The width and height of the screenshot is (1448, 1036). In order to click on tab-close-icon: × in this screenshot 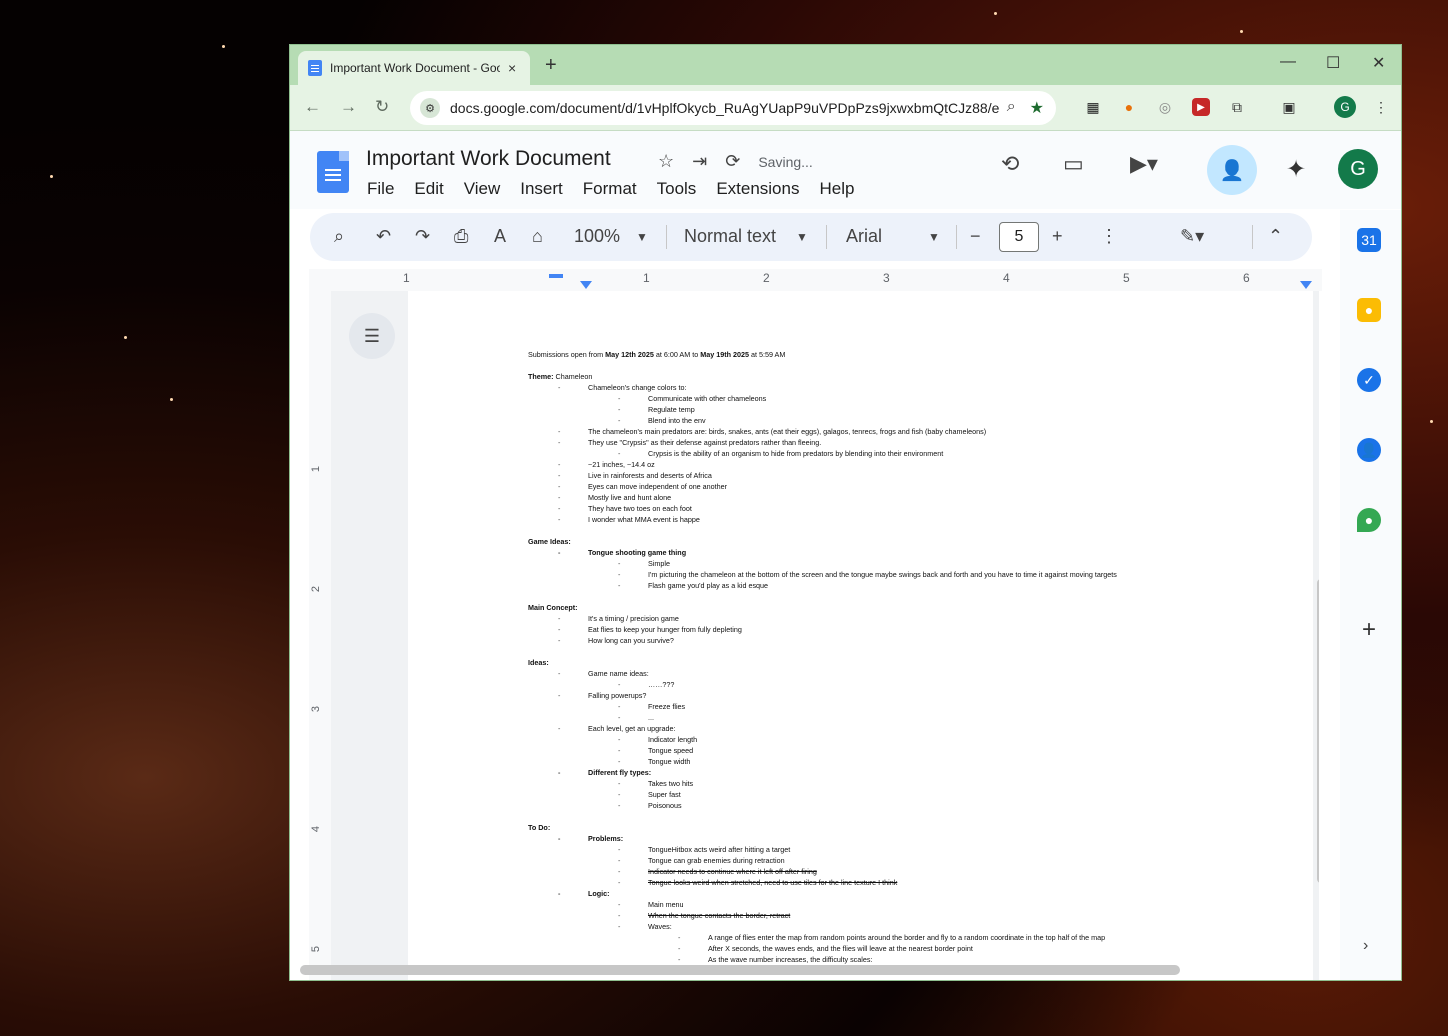, I will do `click(512, 68)`.